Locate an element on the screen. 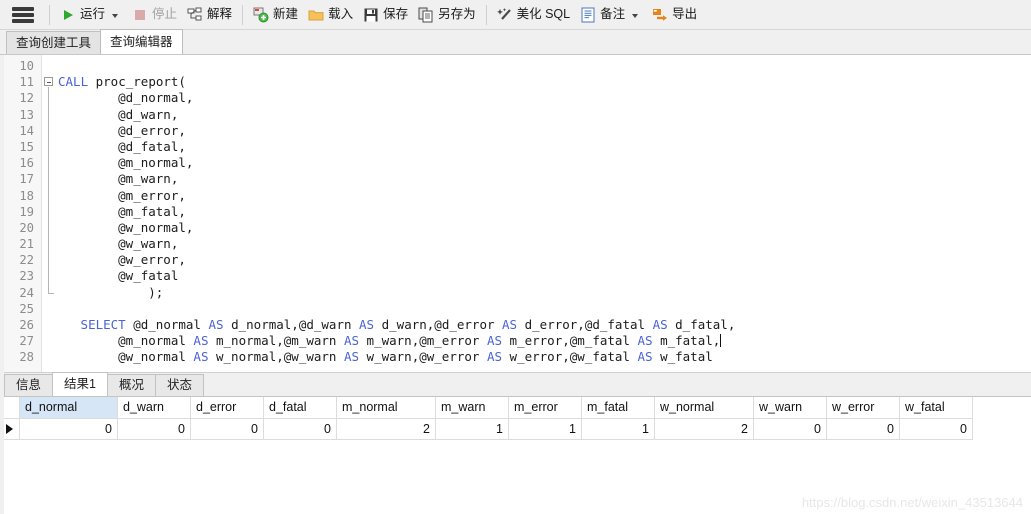 This screenshot has height=514, width=1031. save-as-button-label: 另存为 is located at coordinates (457, 14).